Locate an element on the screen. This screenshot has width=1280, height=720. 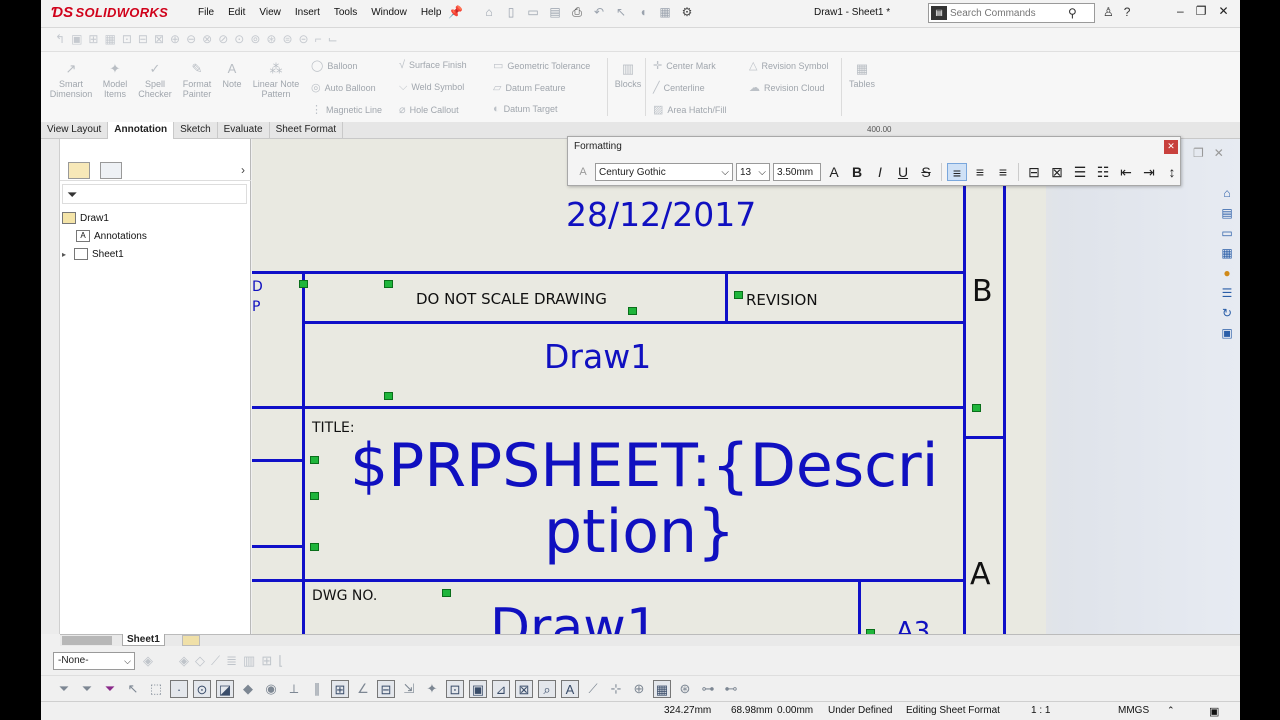
tool-icon: ⊖ is located at coordinates (191, 39).